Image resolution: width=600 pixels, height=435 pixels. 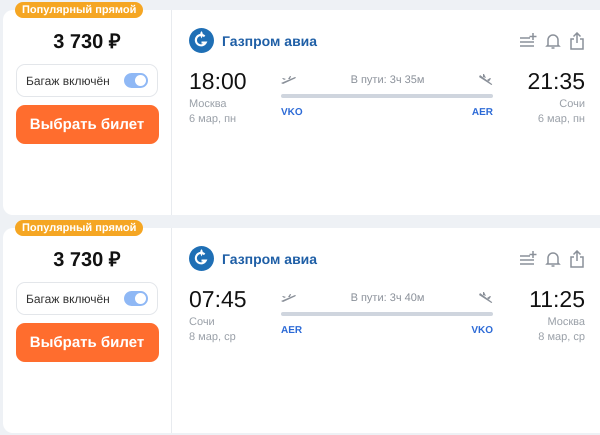 What do you see at coordinates (202, 322) in the screenshot?
I see `departure-city: Сочи` at bounding box center [202, 322].